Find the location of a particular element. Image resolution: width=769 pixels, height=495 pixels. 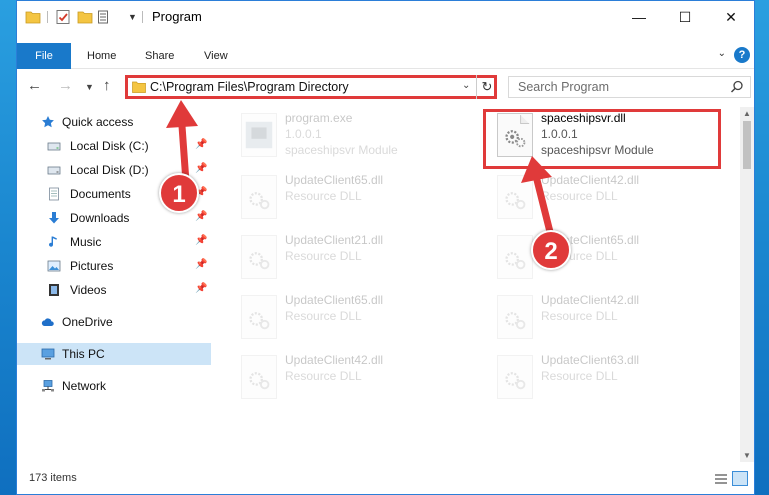

refresh-icon: ↻ is located at coordinates (486, 87).